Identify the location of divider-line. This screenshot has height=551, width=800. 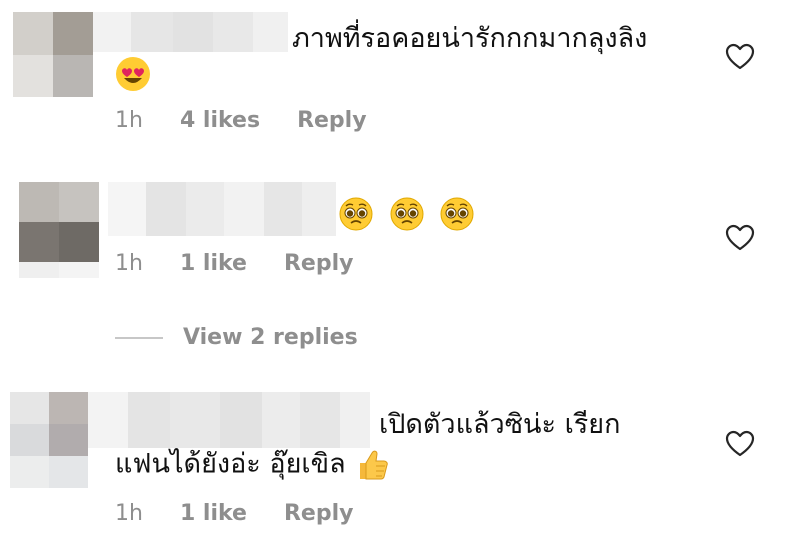
(139, 337).